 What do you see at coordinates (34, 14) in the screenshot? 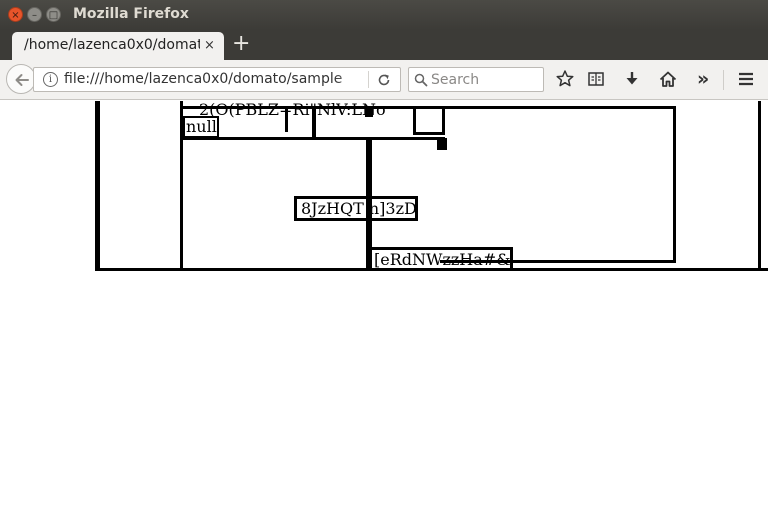
I see `window-minimize-button: –` at bounding box center [34, 14].